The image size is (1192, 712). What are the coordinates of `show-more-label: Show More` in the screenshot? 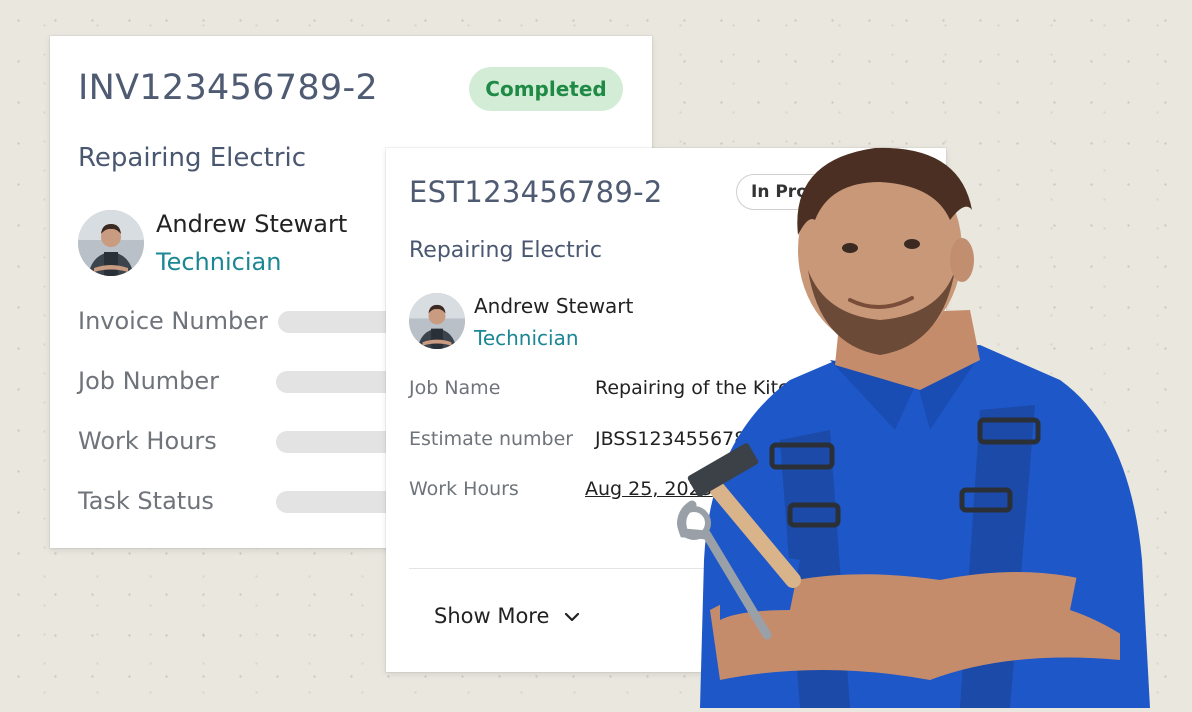 It's located at (492, 616).